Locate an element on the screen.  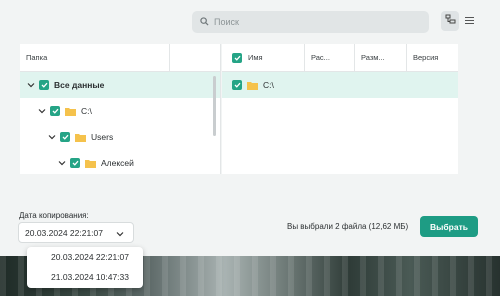
tree-item-drive-c: C:\ is located at coordinates (120, 111).